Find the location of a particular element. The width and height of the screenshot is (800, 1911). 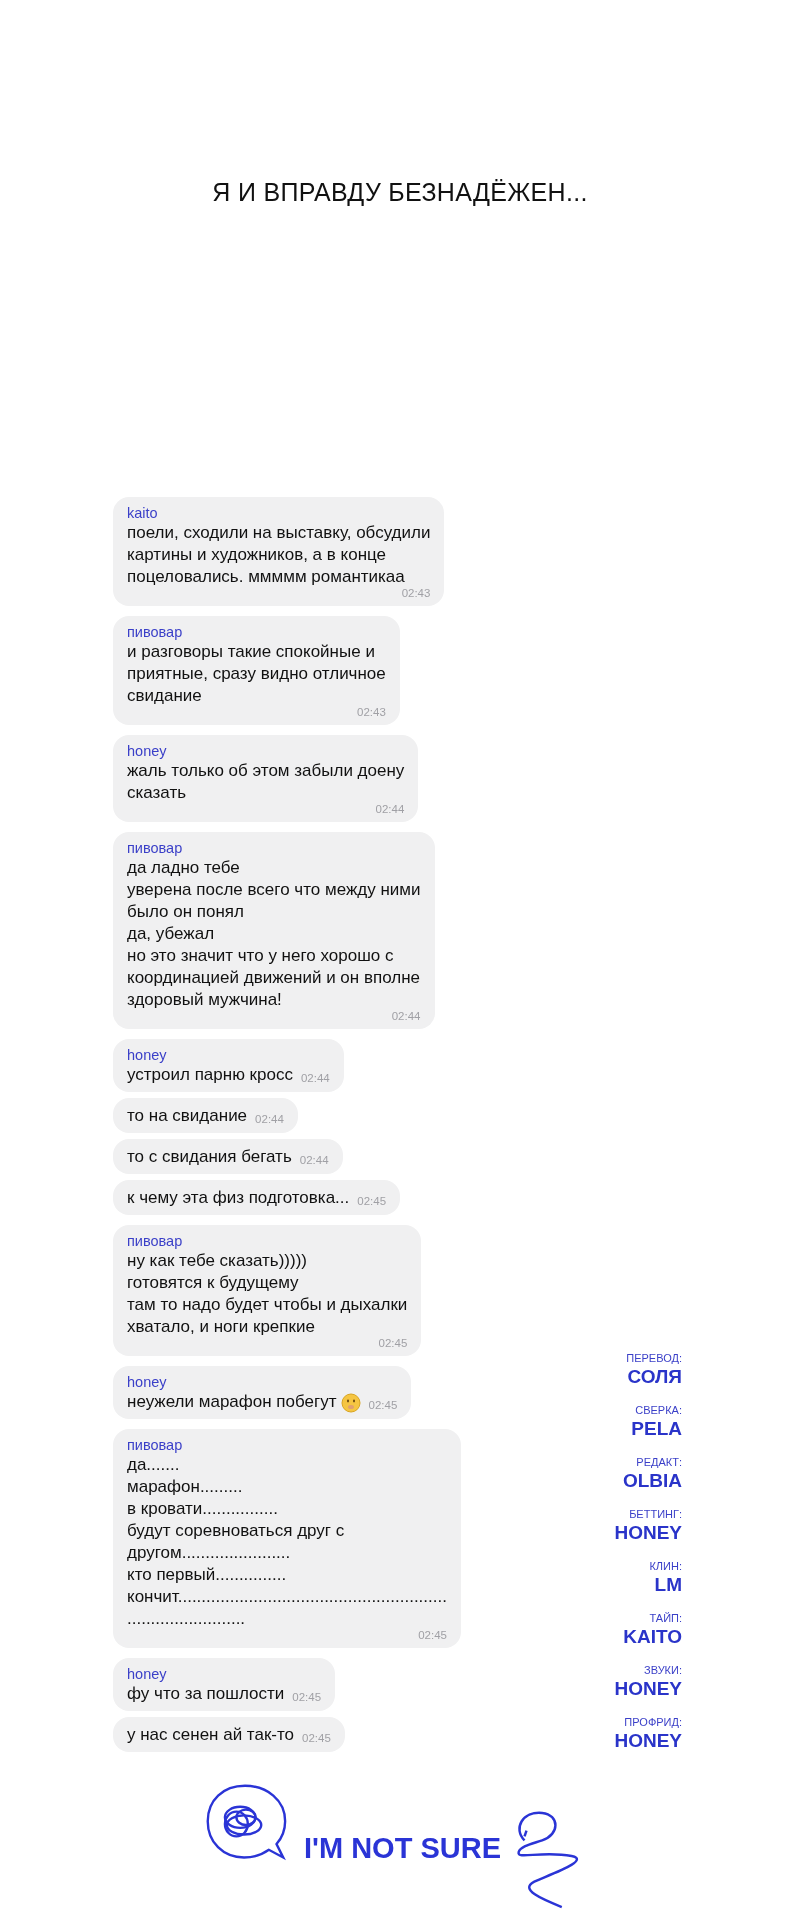

message-text: у нас сенен ай так-то is located at coordinates (211, 1735).